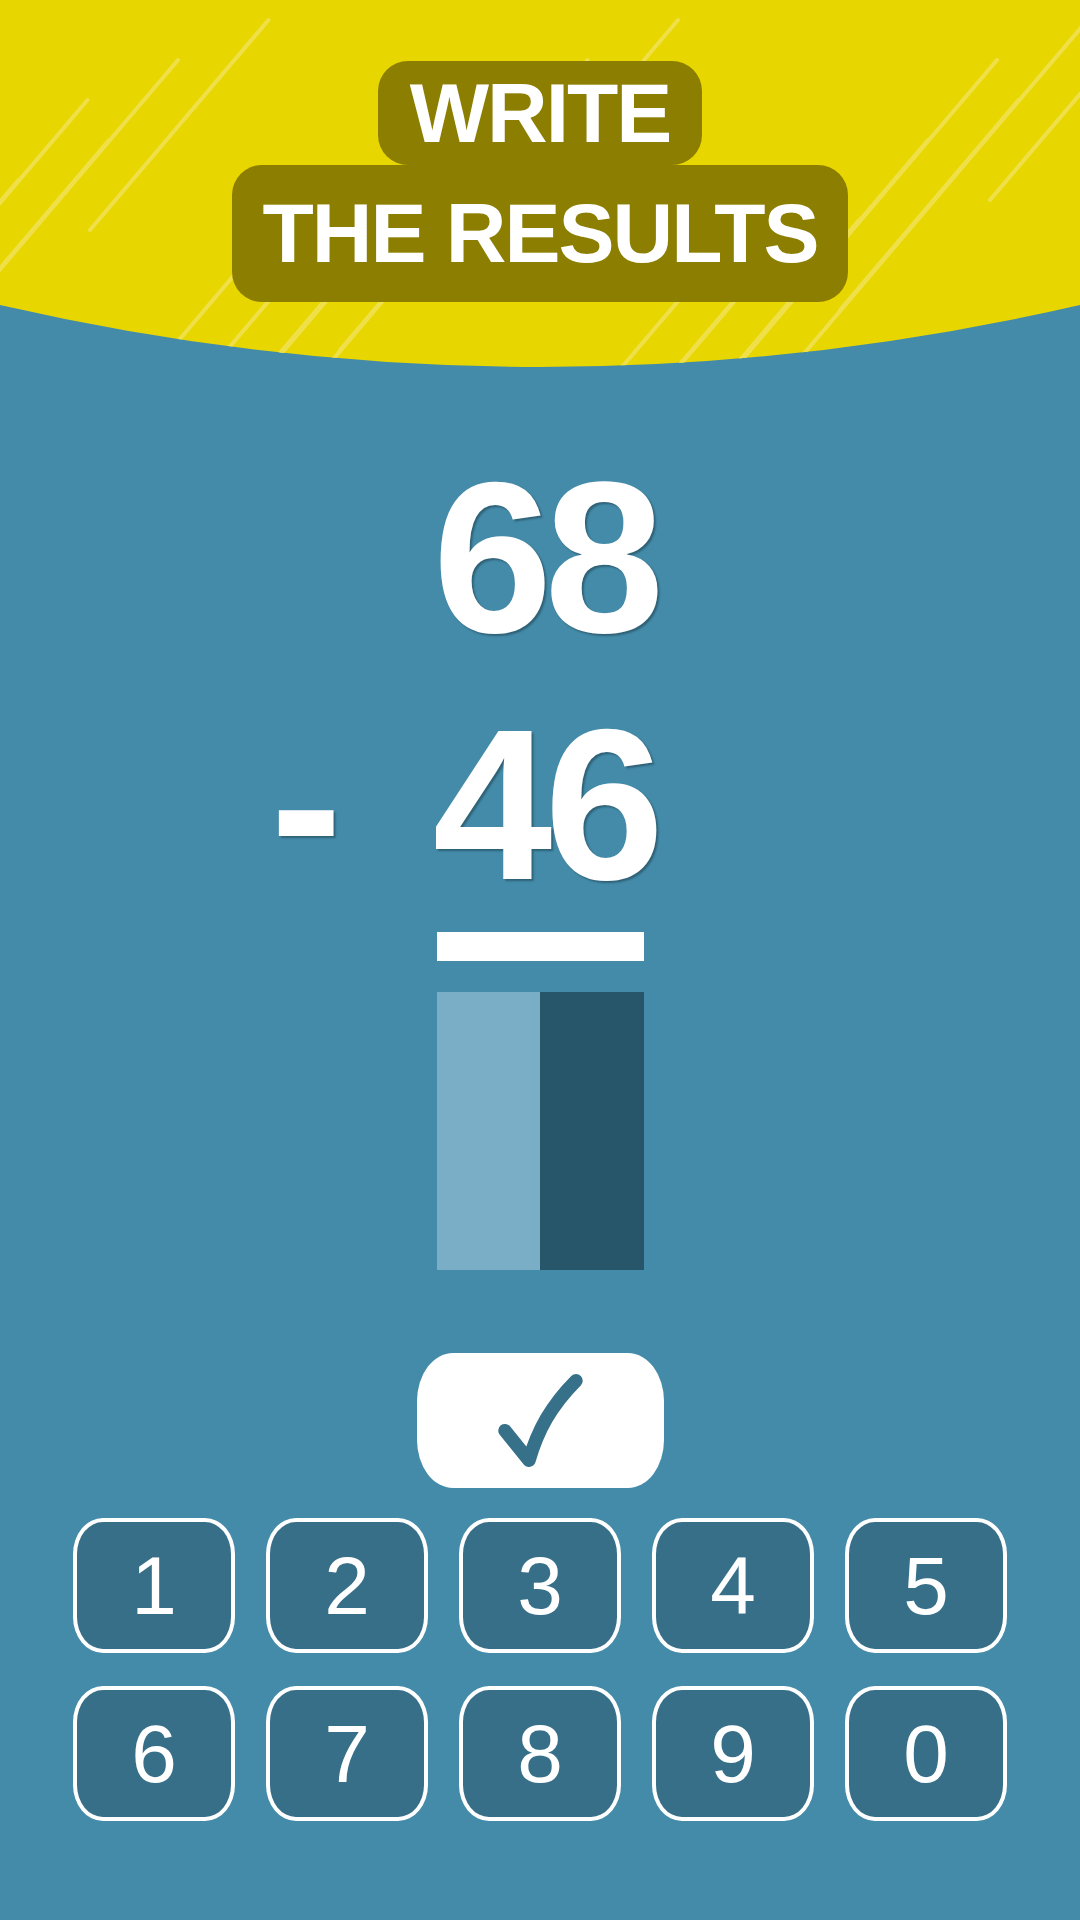  What do you see at coordinates (347, 1585) in the screenshot?
I see `digit-key: 2` at bounding box center [347, 1585].